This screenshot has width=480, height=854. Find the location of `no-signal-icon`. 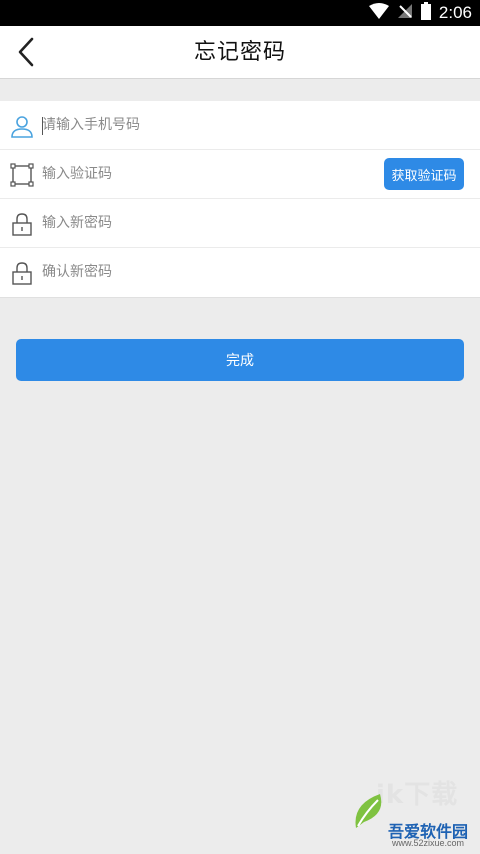

no-signal-icon is located at coordinates (405, 13).